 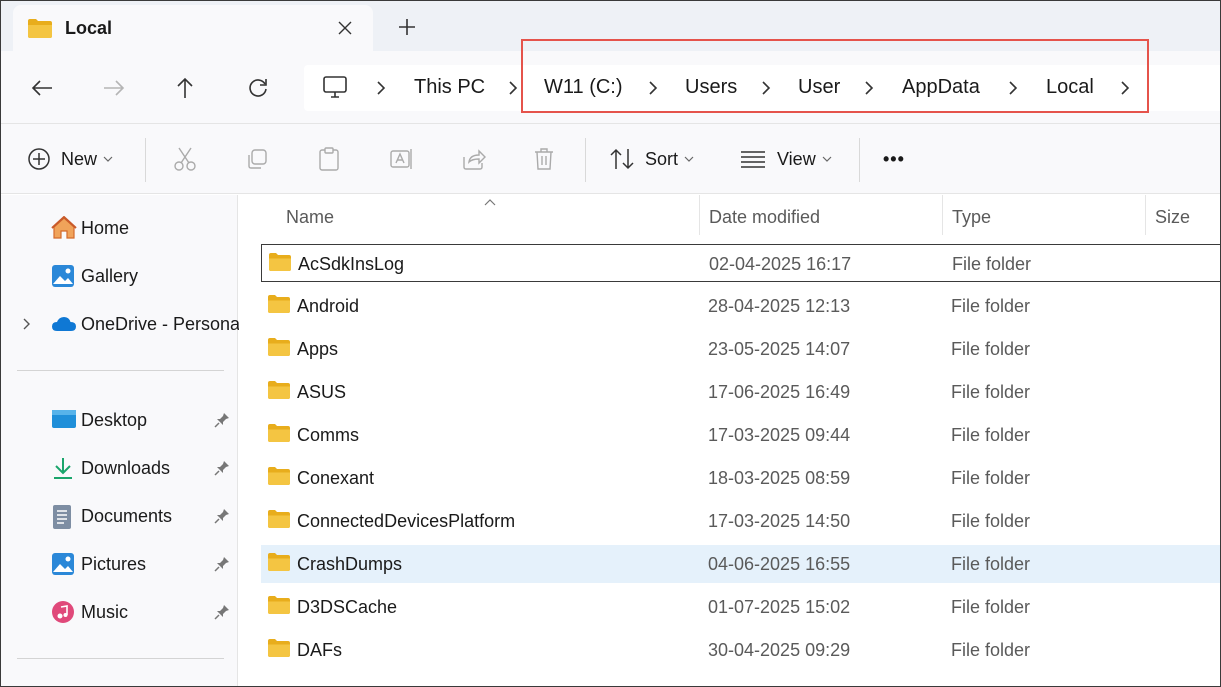 What do you see at coordinates (119, 420) in the screenshot?
I see `sidebar-item-desktop: Desktop` at bounding box center [119, 420].